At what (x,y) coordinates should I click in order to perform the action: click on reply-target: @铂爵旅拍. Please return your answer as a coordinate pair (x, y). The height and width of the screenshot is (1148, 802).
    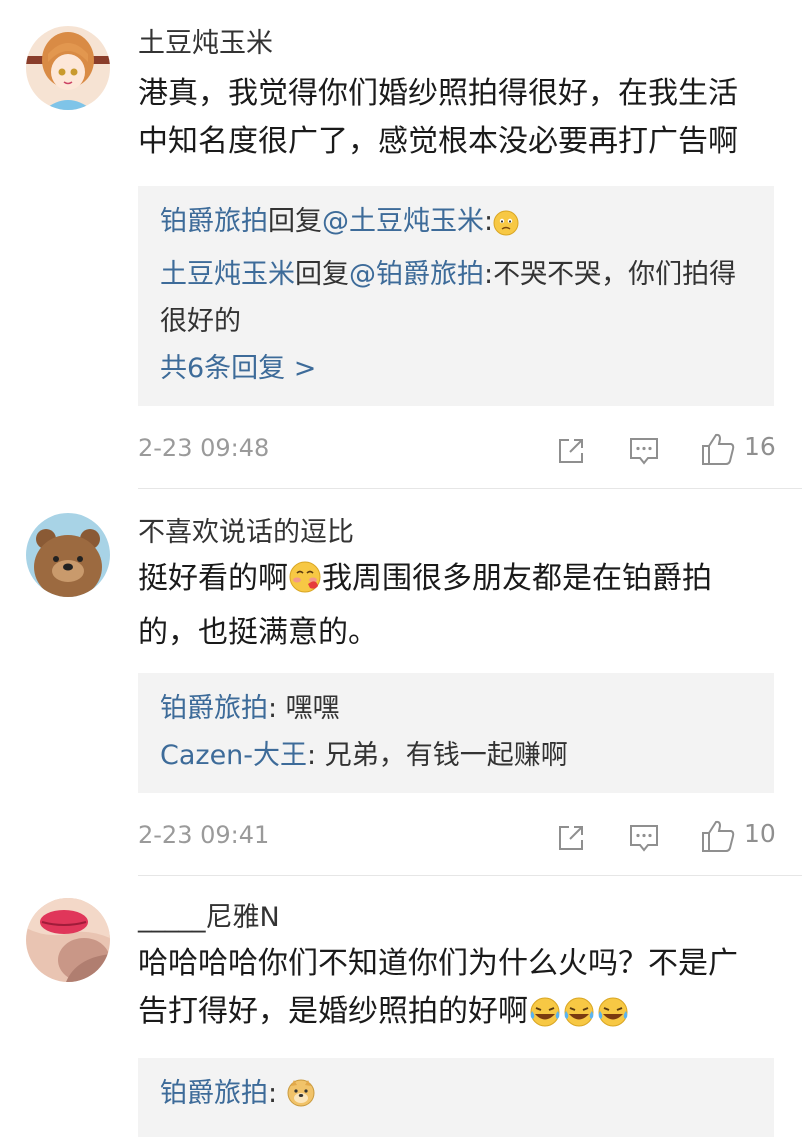
    Looking at the image, I should click on (416, 274).